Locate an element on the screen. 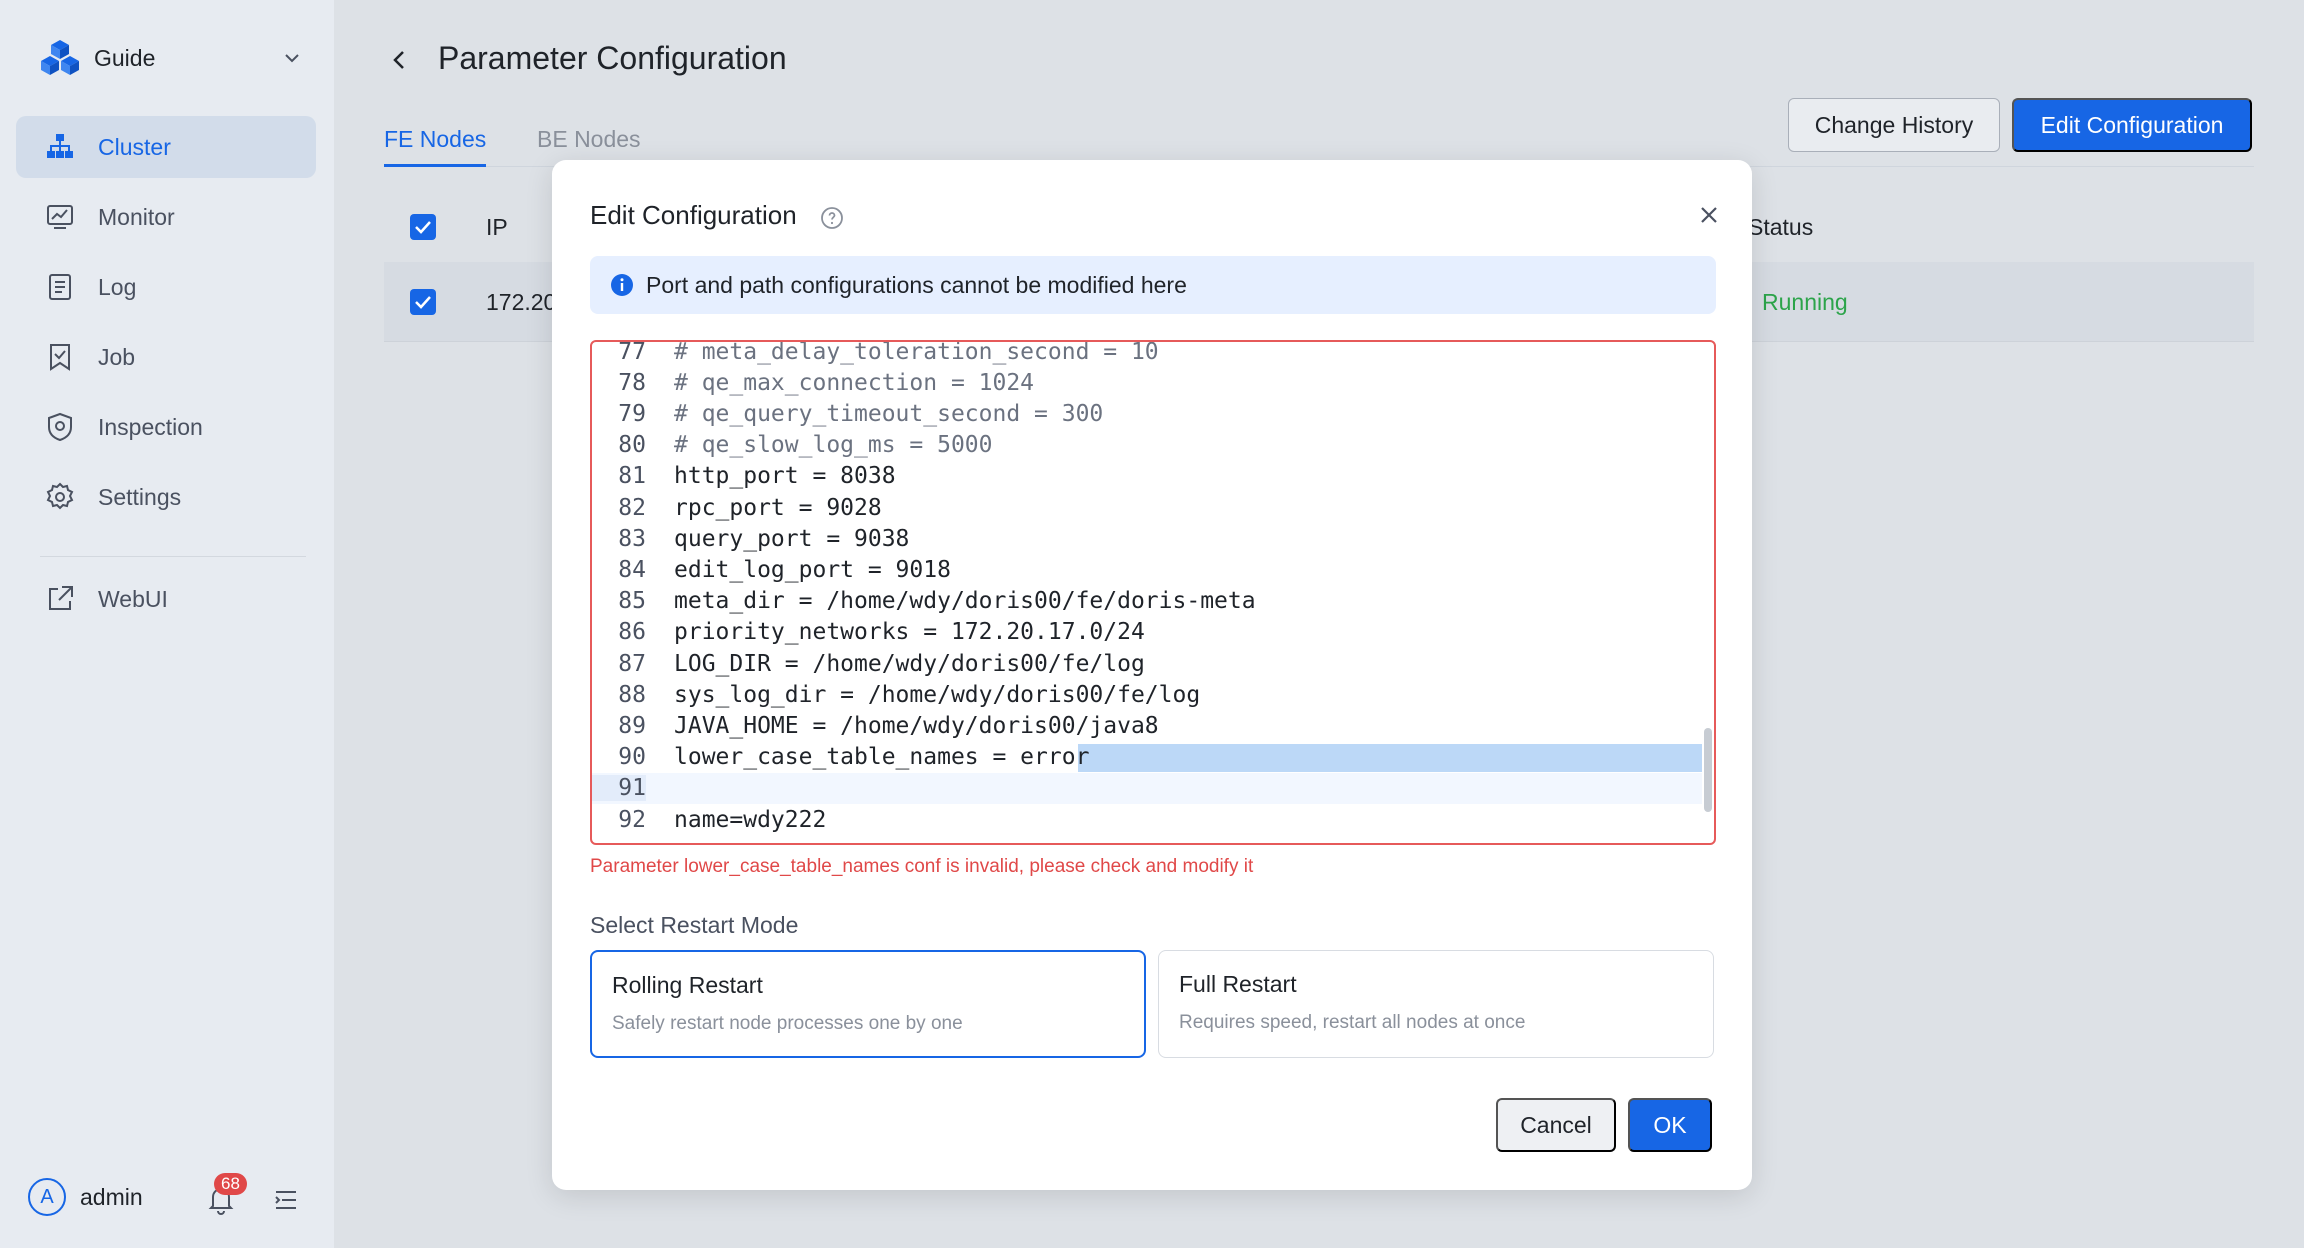 The width and height of the screenshot is (2304, 1248). tab-fe-nodes: FE Nodes is located at coordinates (435, 139).